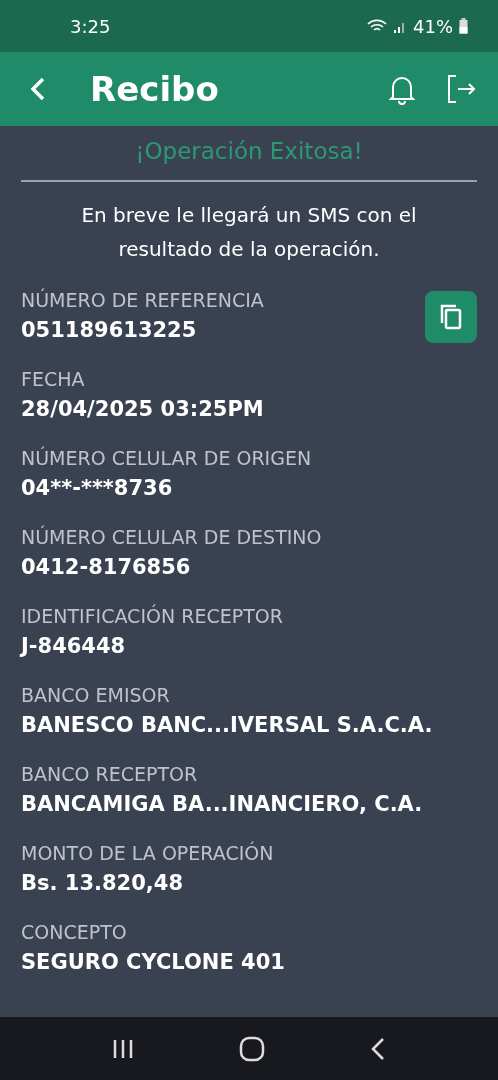 The height and width of the screenshot is (1080, 498). I want to click on page-title: Recibo, so click(155, 89).